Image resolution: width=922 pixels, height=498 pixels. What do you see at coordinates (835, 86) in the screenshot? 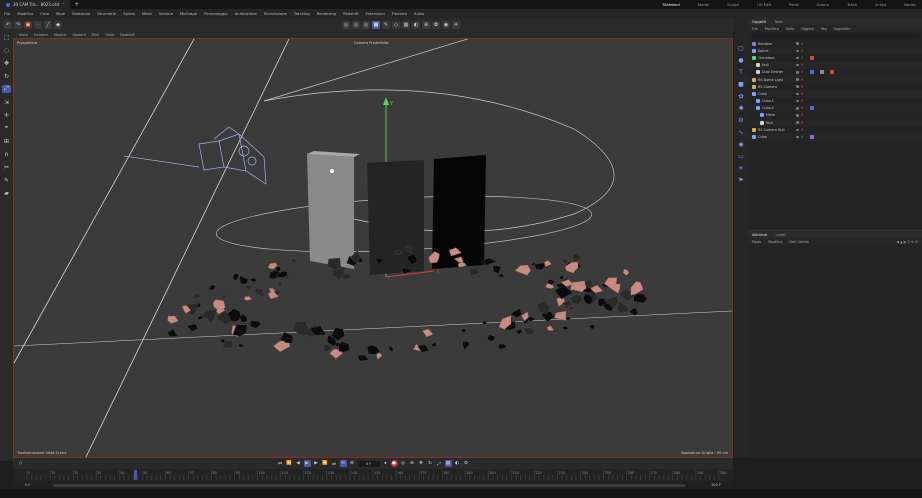
I see `object-row: RS Camera ✕` at bounding box center [835, 86].